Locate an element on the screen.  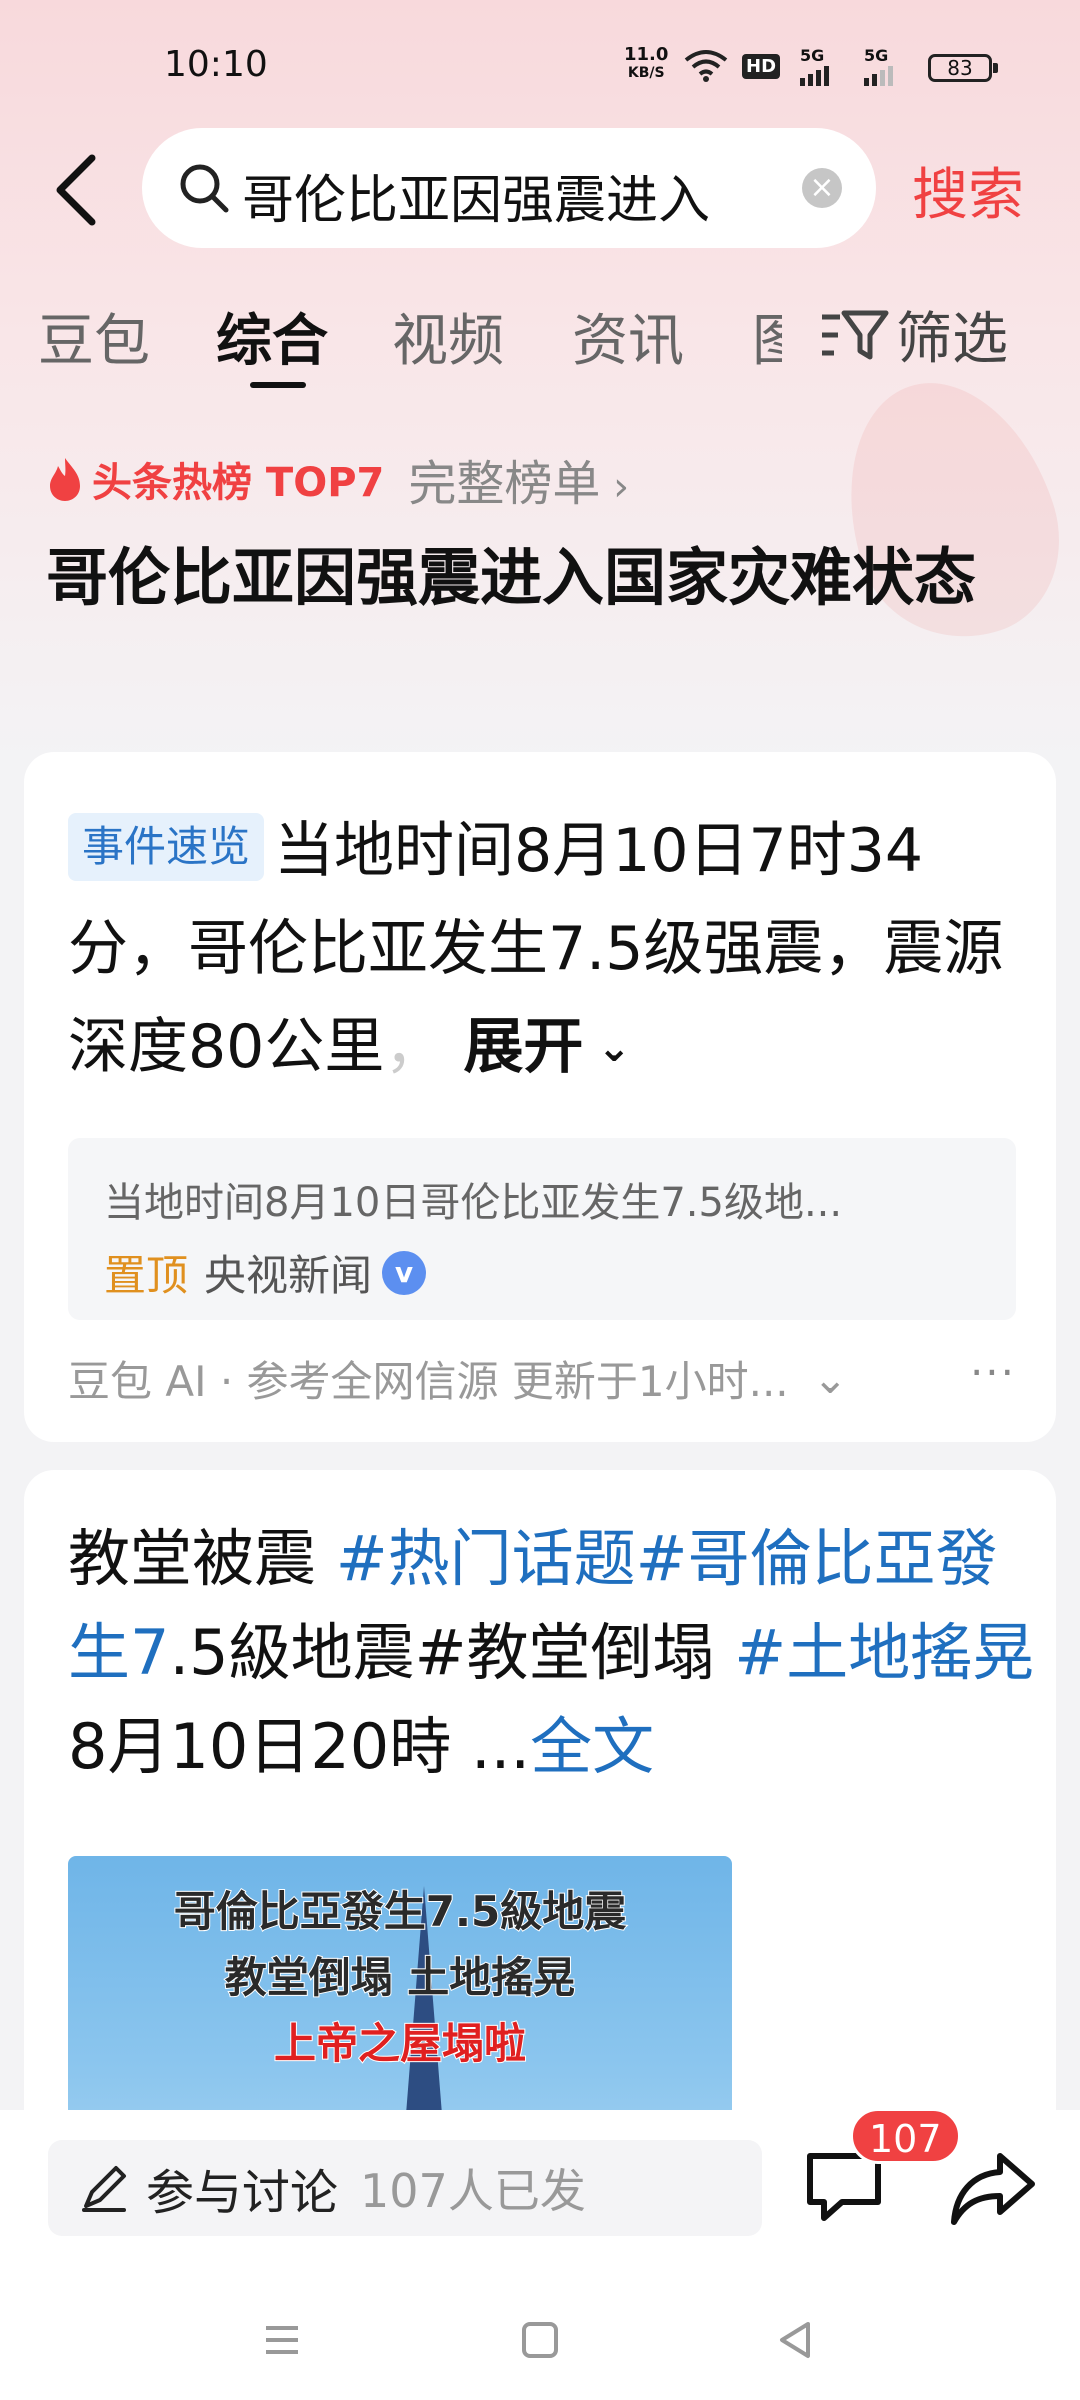
pen-icon is located at coordinates (104, 2189).